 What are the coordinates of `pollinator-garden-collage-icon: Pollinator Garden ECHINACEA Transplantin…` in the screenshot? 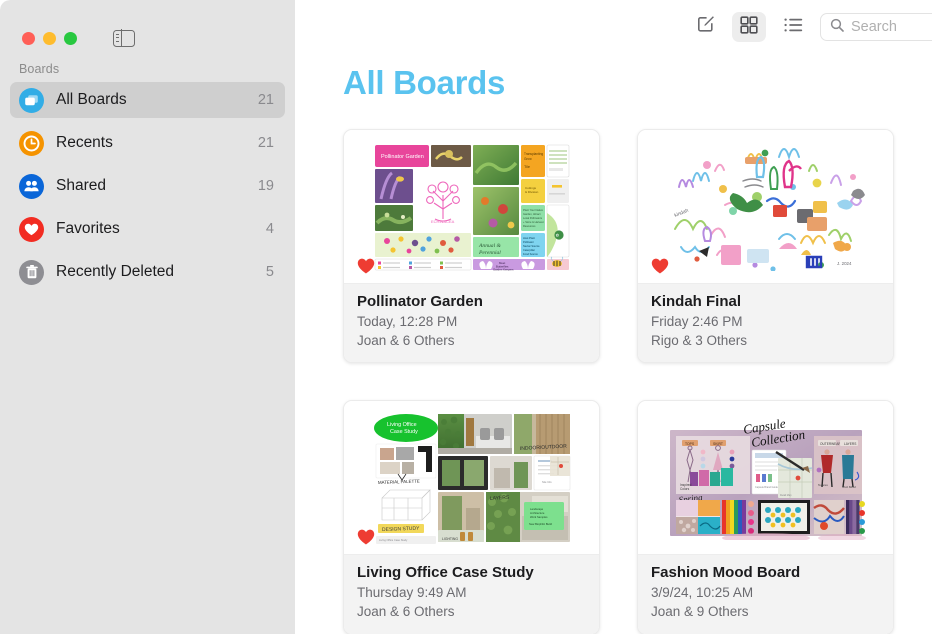 It's located at (471, 206).